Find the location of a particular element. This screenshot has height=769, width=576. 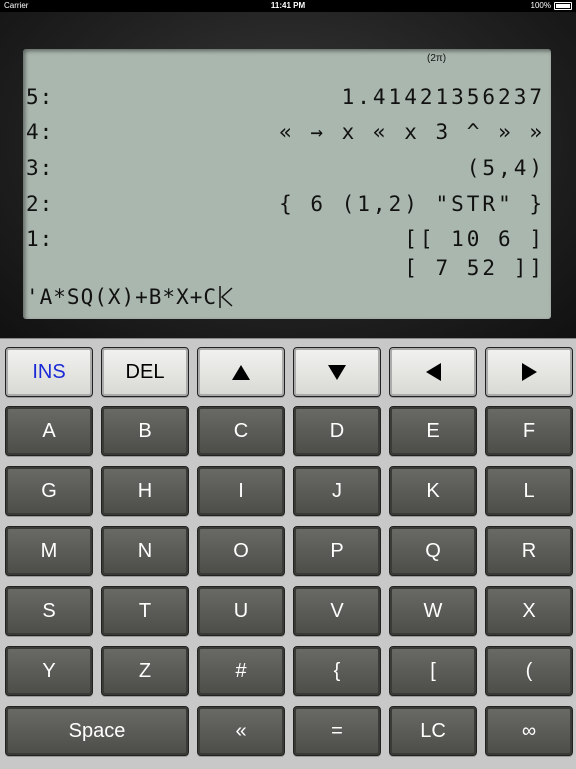

insert-cursor-icon is located at coordinates (226, 297).